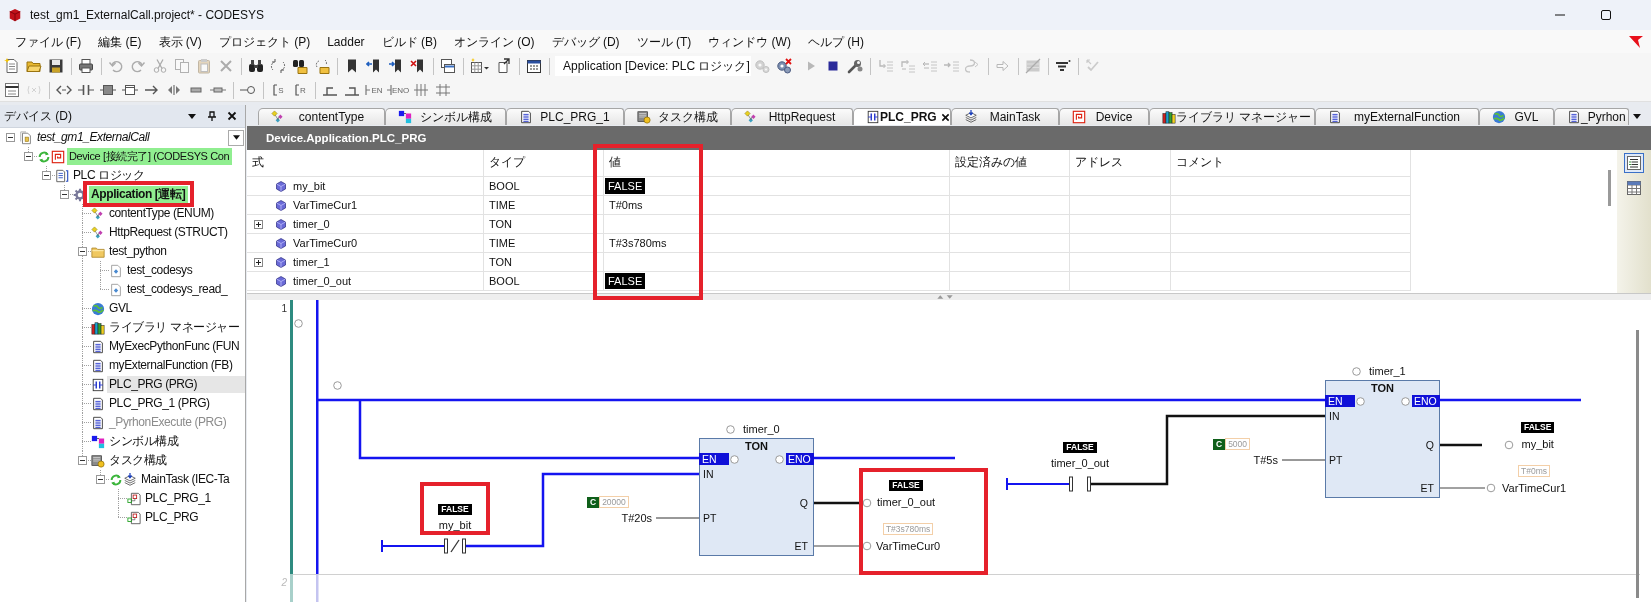 Image resolution: width=1651 pixels, height=602 pixels. Describe the element at coordinates (98, 327) in the screenshot. I see `books-icon` at that location.